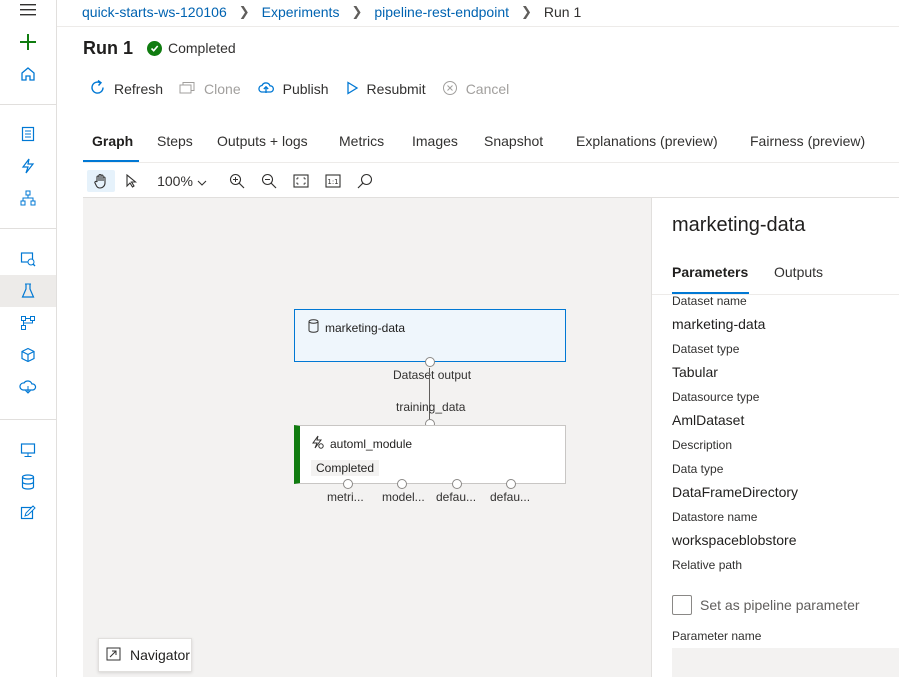 The width and height of the screenshot is (899, 677). I want to click on field-label: Dataset type, so click(706, 349).